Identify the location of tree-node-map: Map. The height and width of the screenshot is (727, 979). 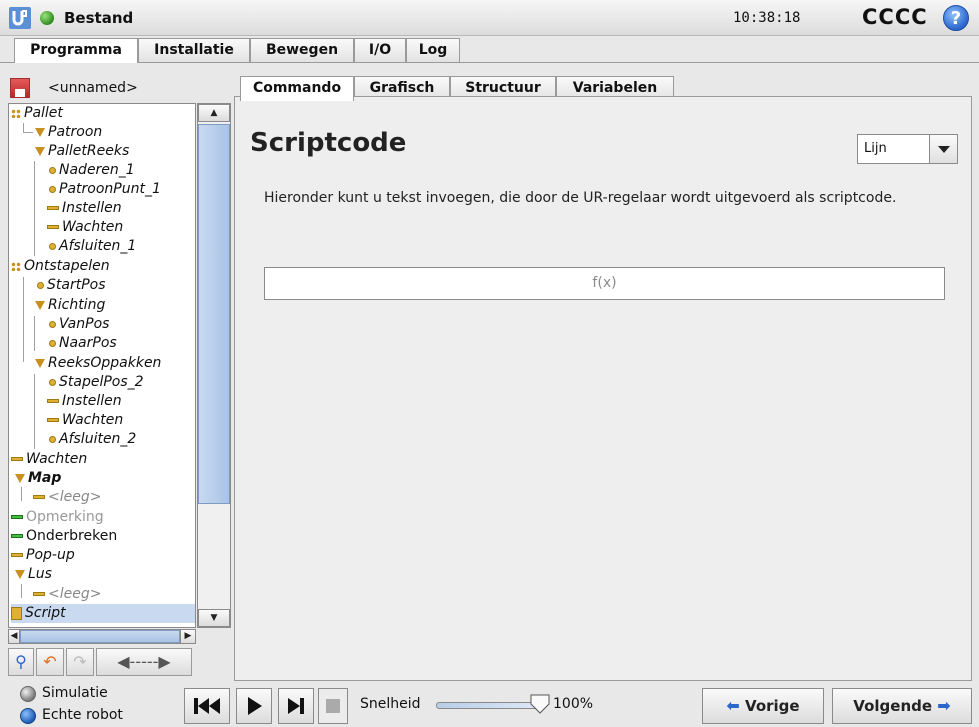
(38, 478).